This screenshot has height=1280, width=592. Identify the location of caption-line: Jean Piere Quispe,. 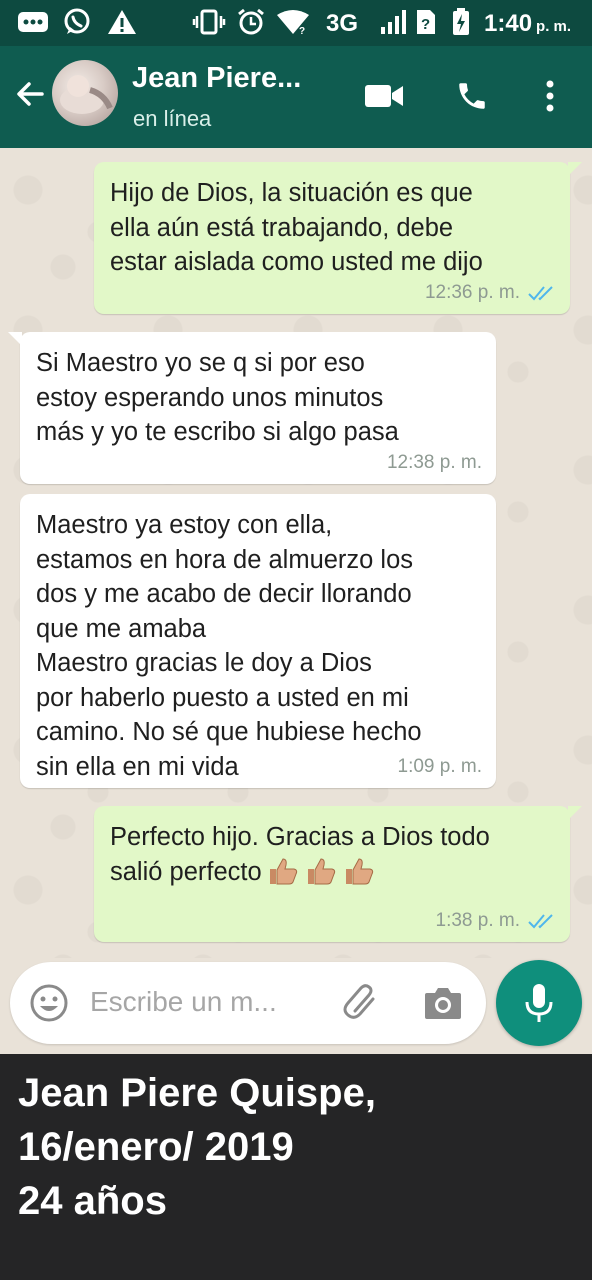
(197, 1093).